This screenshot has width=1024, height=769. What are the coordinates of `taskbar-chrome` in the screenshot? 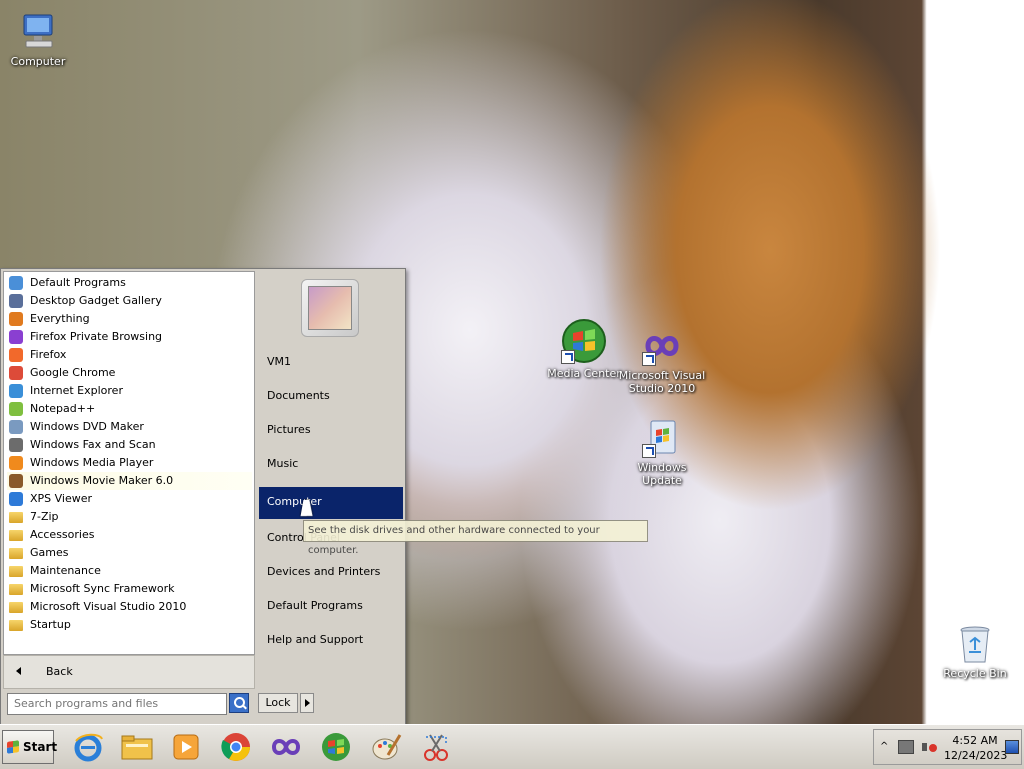 It's located at (236, 747).